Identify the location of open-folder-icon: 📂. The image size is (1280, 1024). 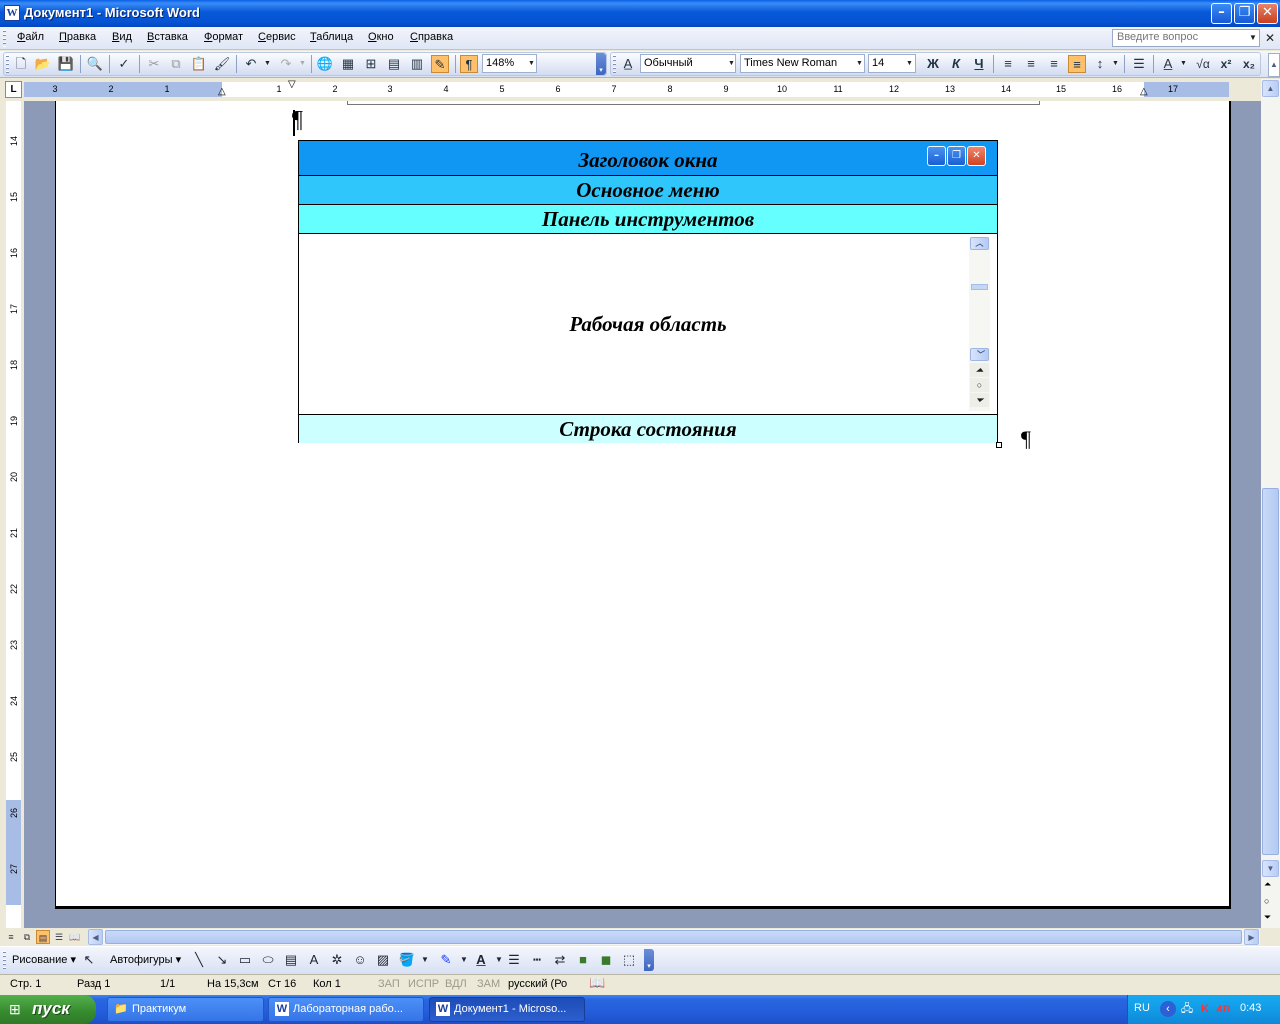
(43, 64).